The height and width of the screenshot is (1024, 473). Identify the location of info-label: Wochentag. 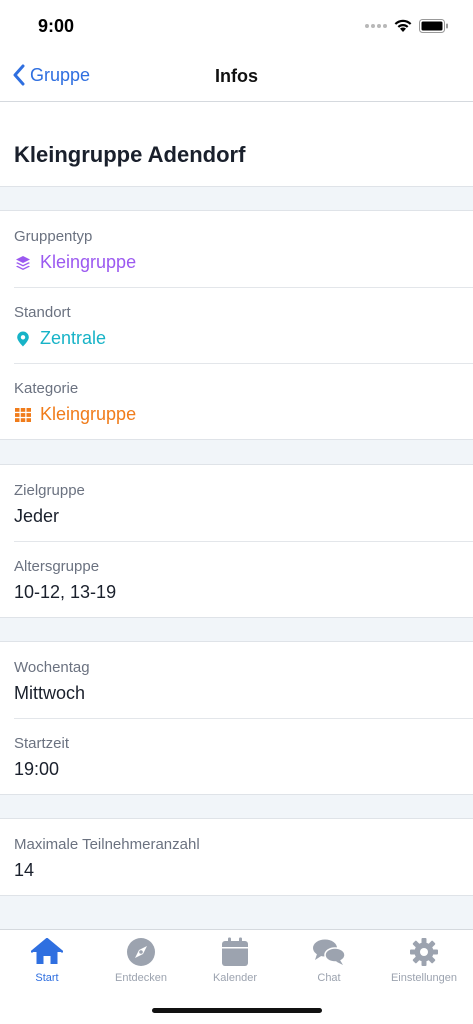
(52, 667).